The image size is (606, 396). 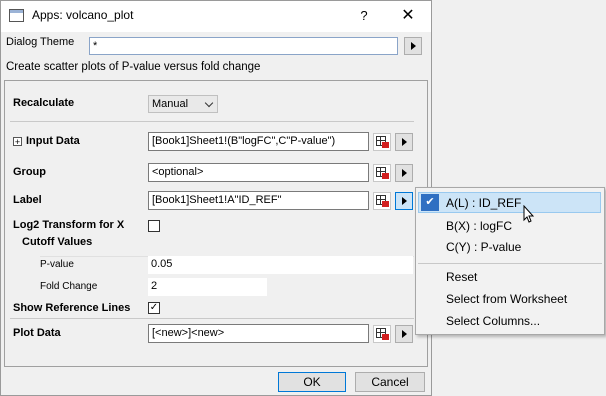 What do you see at coordinates (69, 286) in the screenshot?
I see `foldchange-label: Fold Change` at bounding box center [69, 286].